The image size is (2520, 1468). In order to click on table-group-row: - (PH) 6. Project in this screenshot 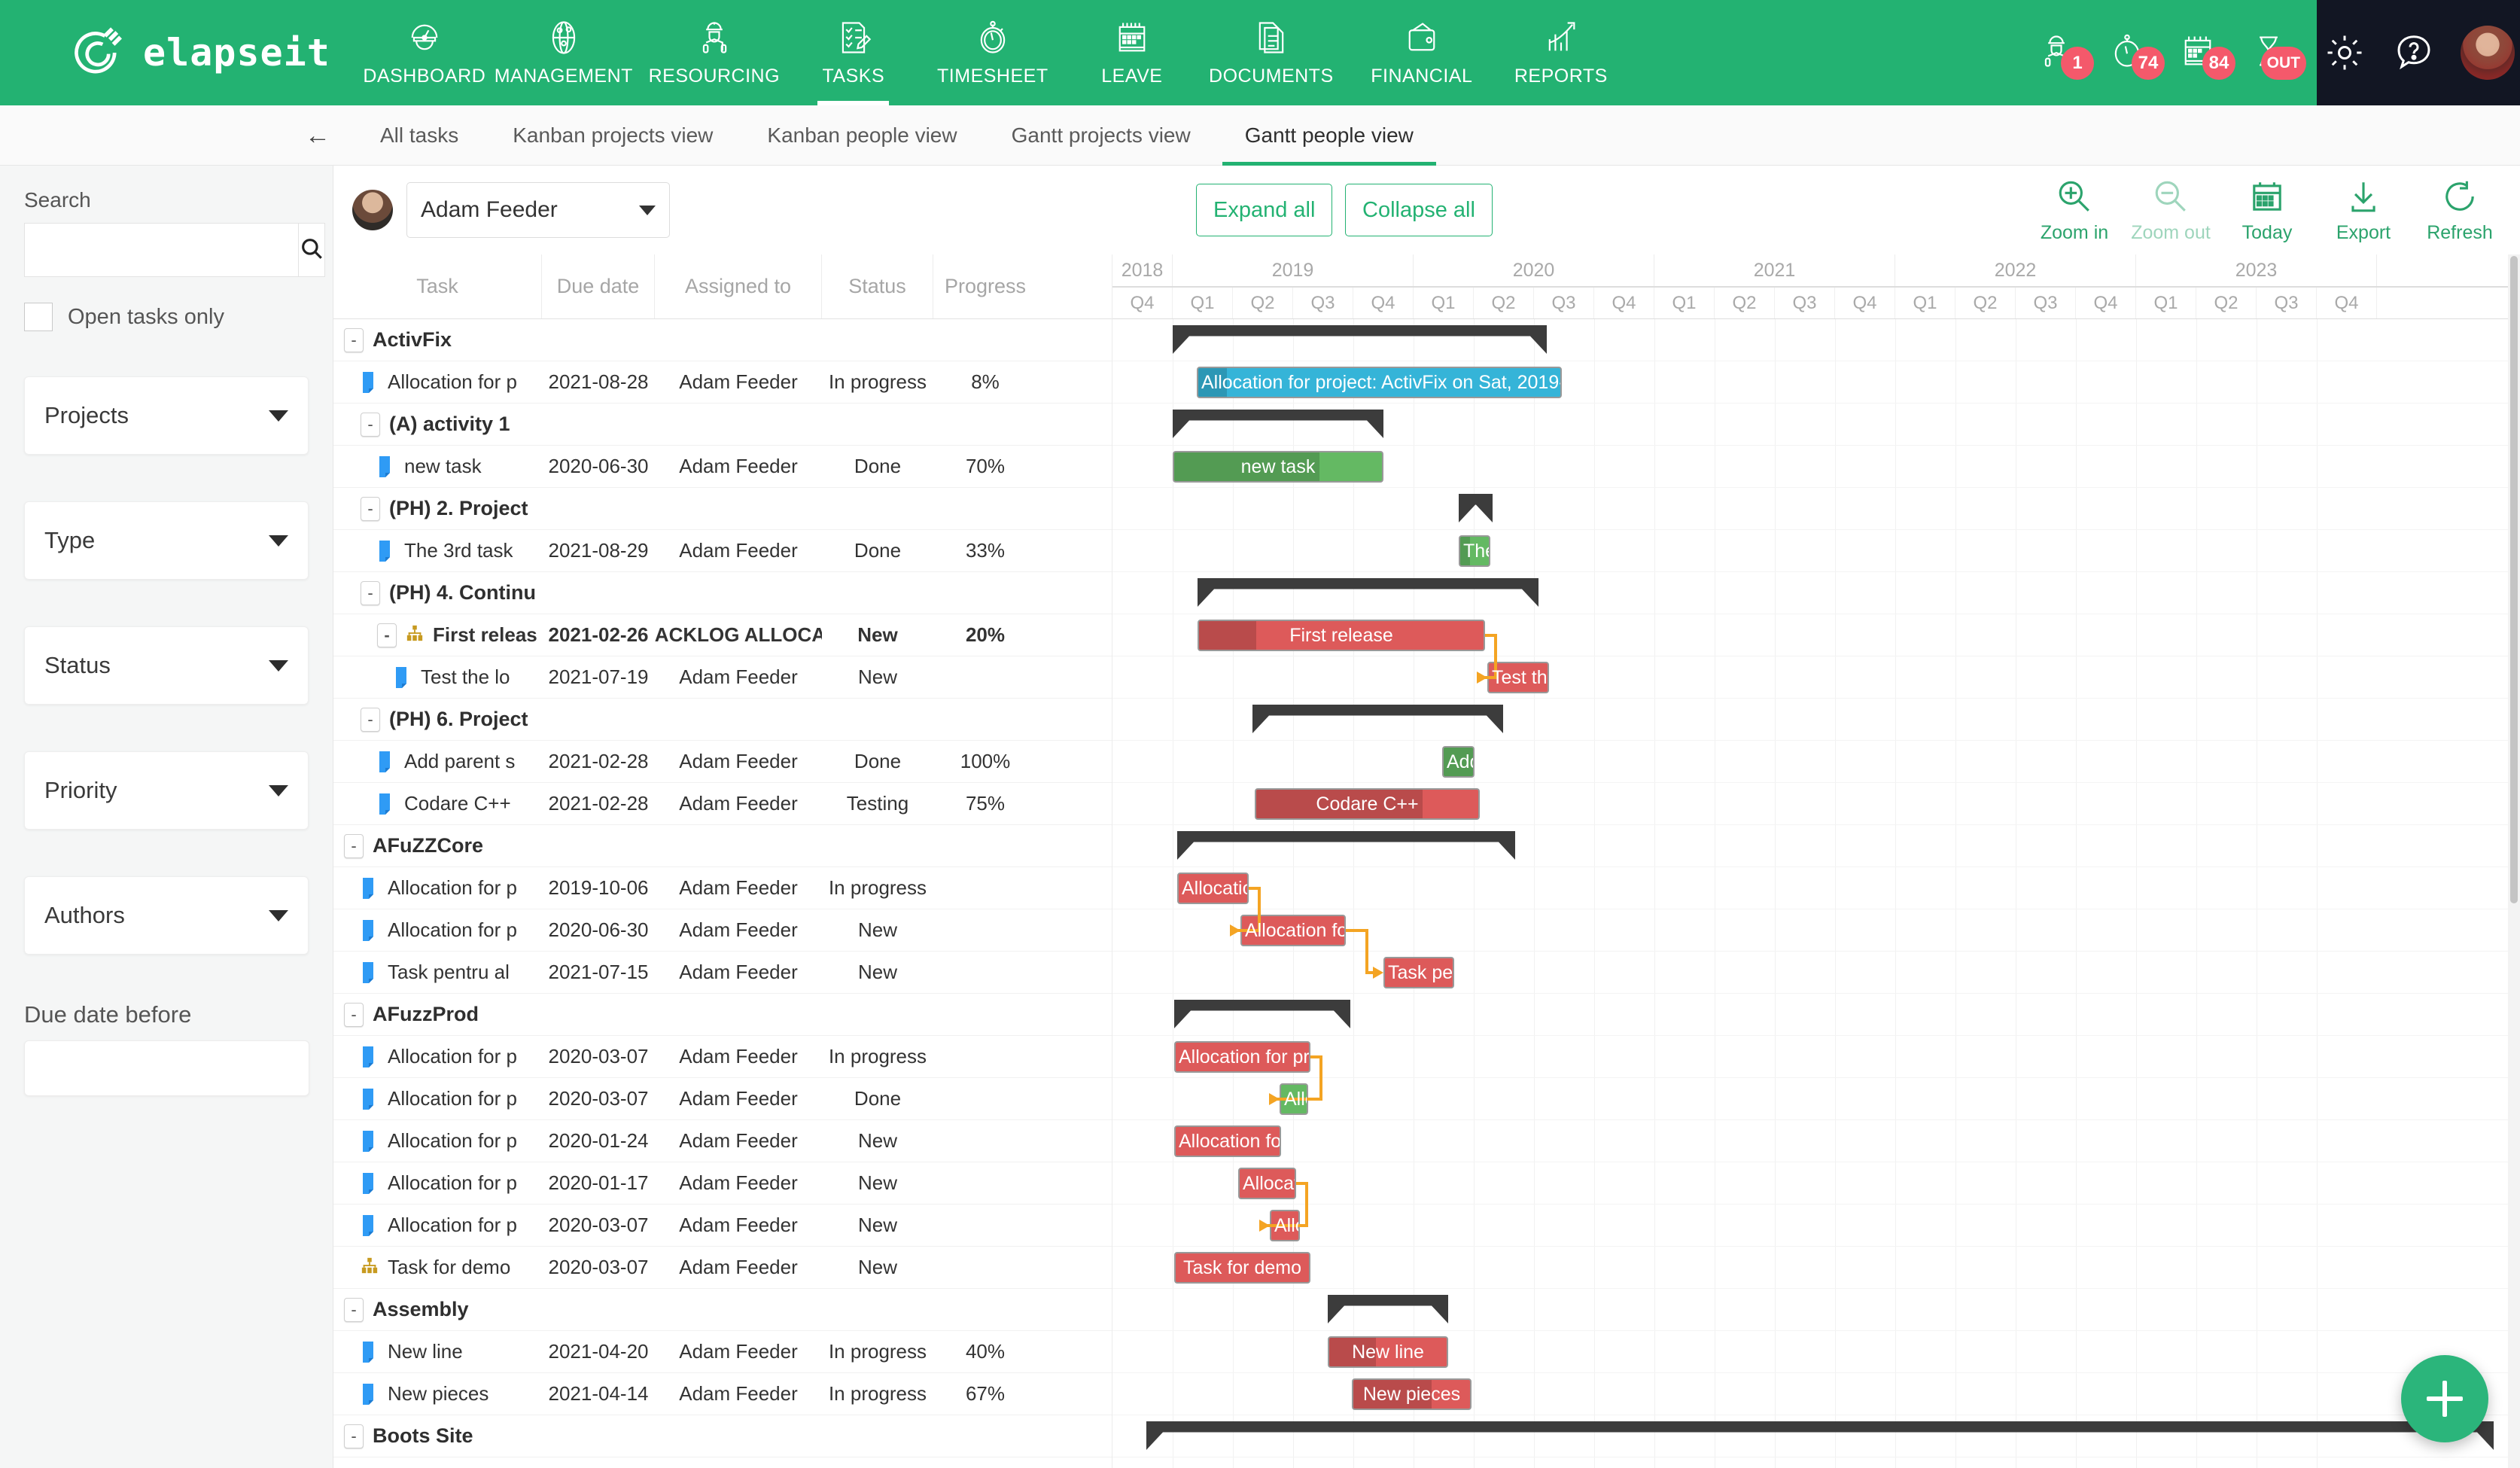, I will do `click(722, 720)`.